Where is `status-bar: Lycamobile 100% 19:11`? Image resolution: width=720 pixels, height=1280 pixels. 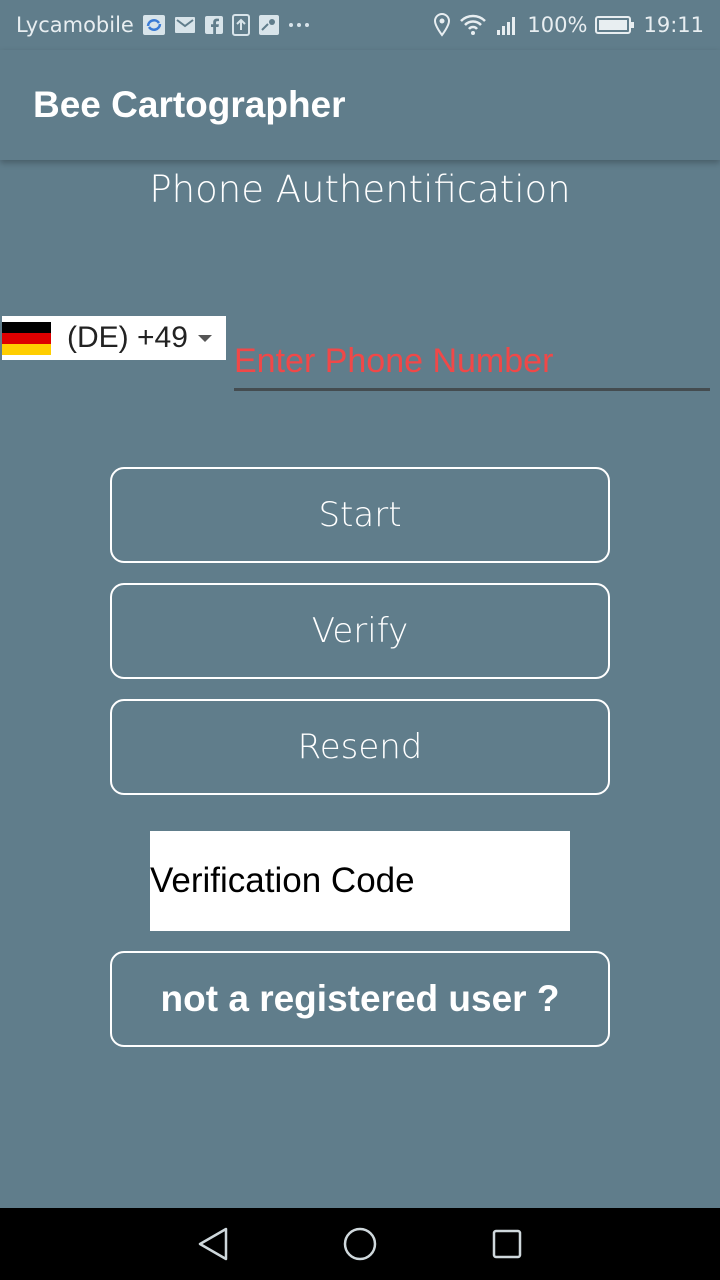 status-bar: Lycamobile 100% 19:11 is located at coordinates (360, 25).